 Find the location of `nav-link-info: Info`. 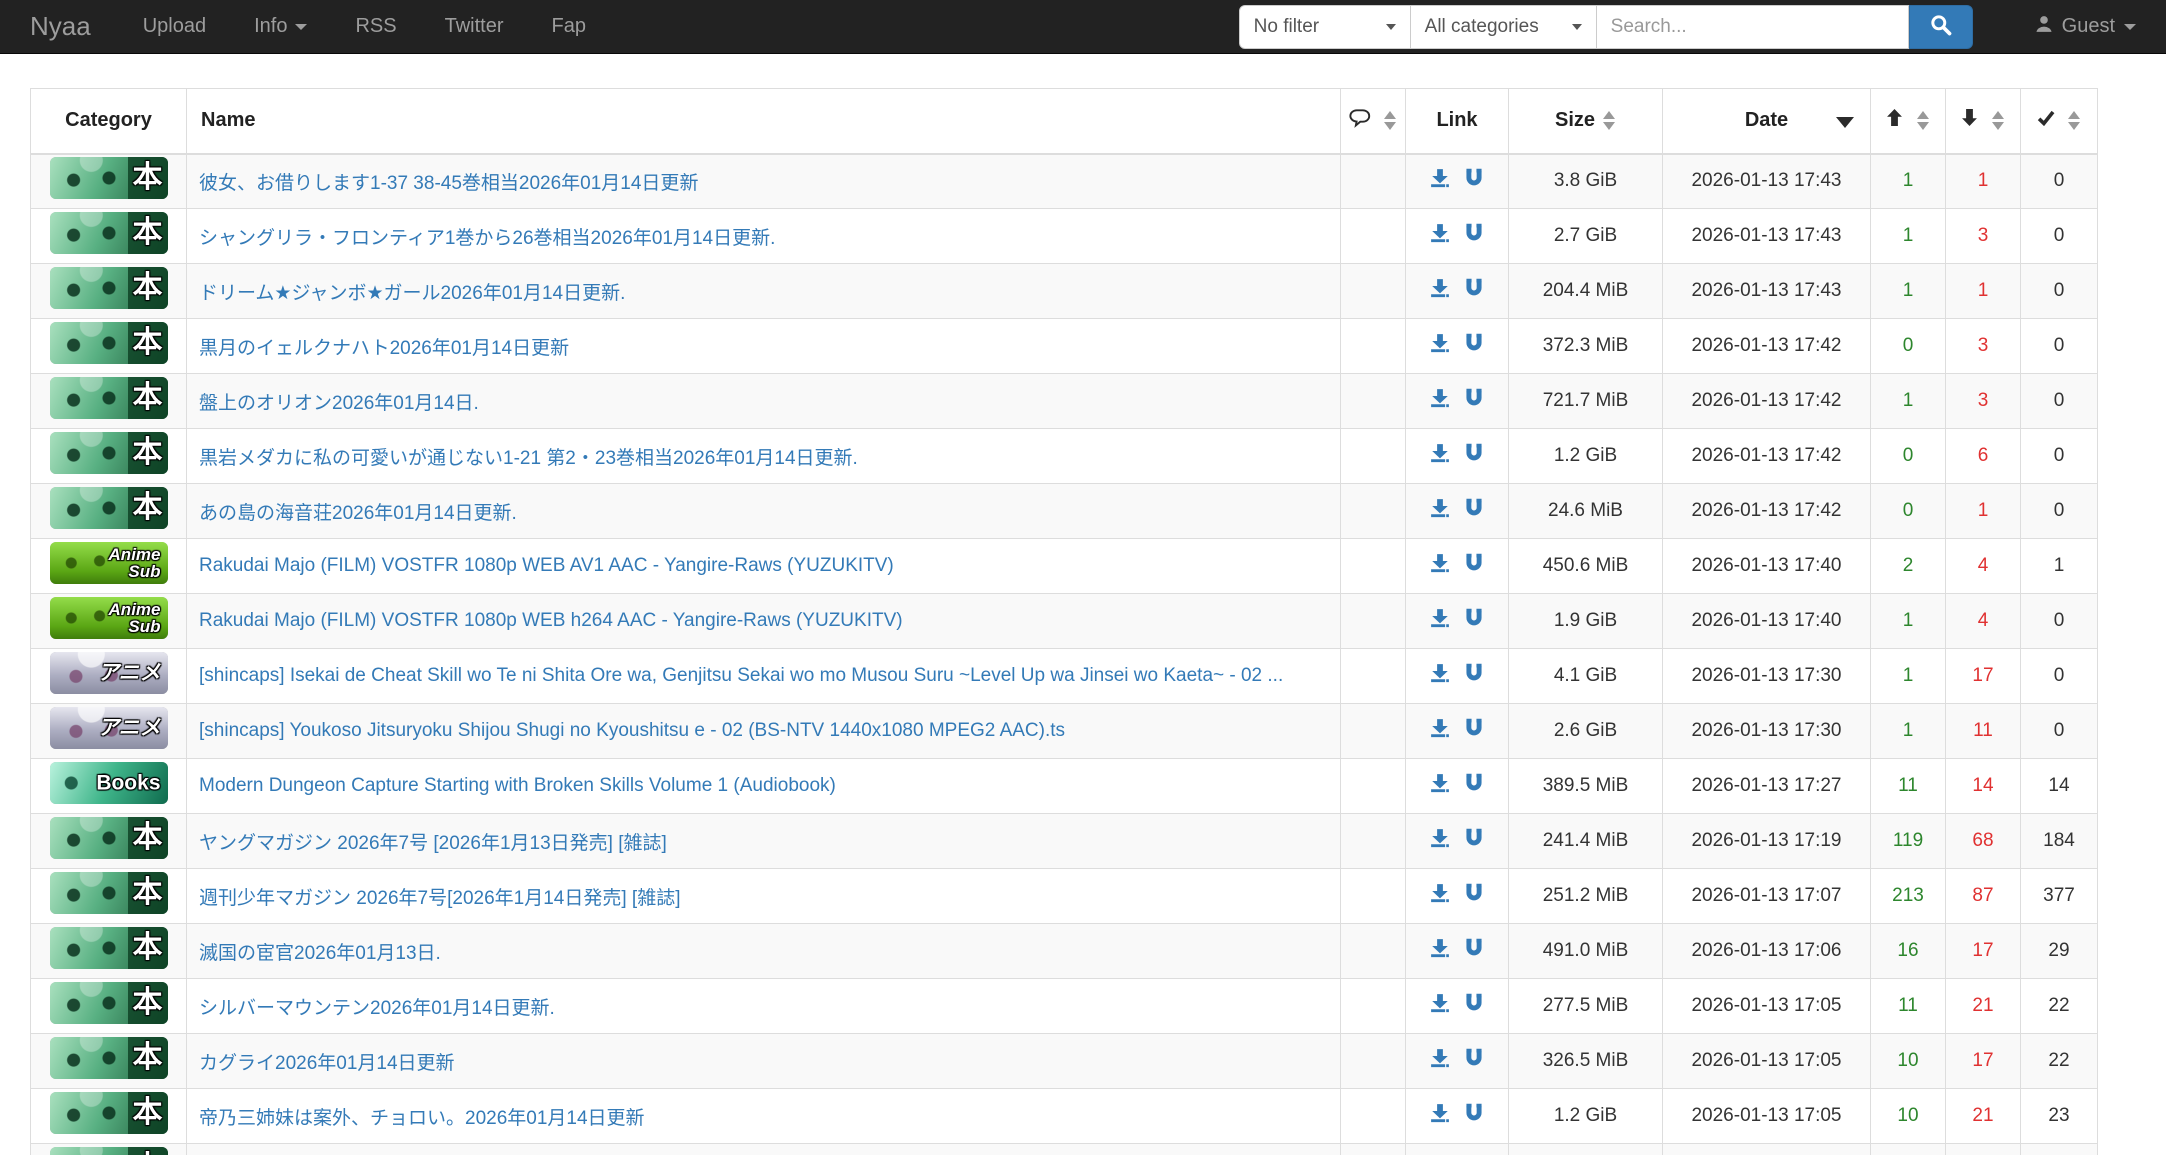

nav-link-info: Info is located at coordinates (280, 27).